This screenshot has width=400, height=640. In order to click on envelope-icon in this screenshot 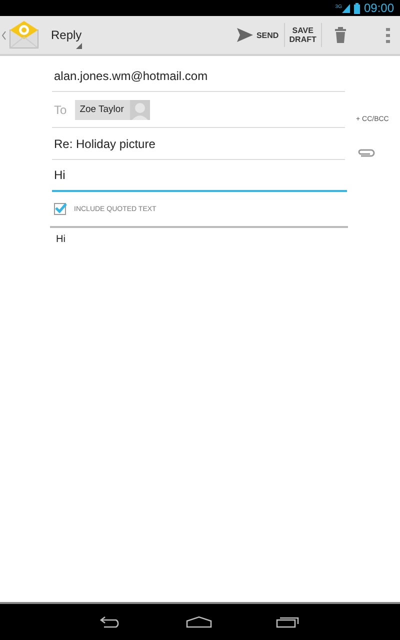, I will do `click(24, 35)`.